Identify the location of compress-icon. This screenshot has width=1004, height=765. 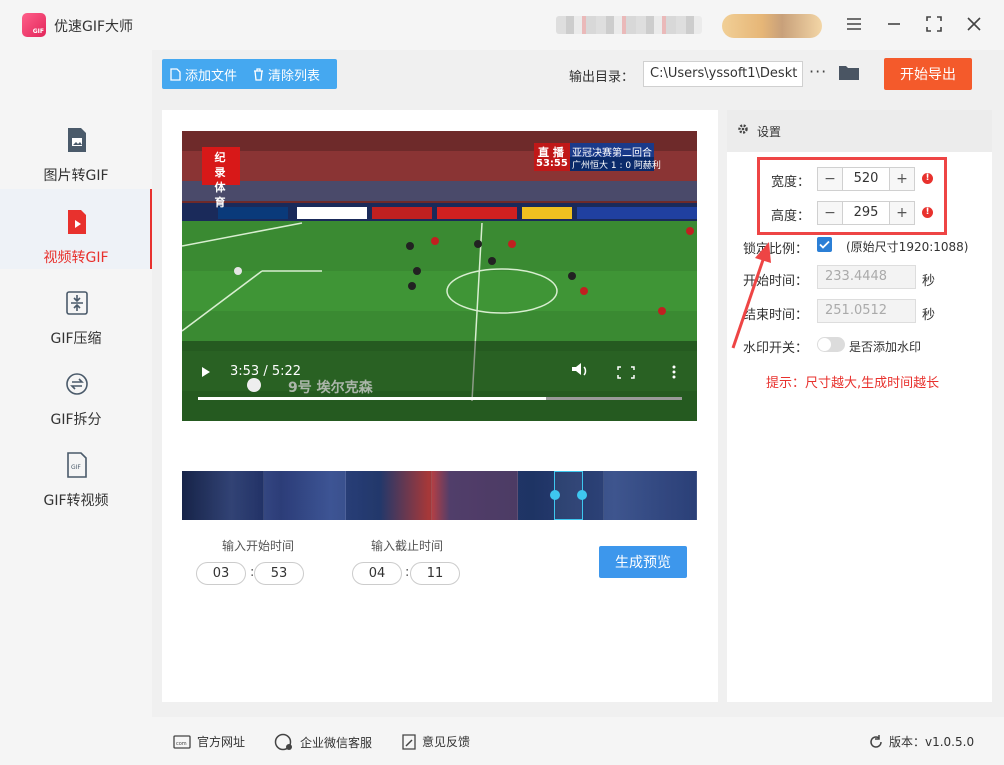
(77, 303).